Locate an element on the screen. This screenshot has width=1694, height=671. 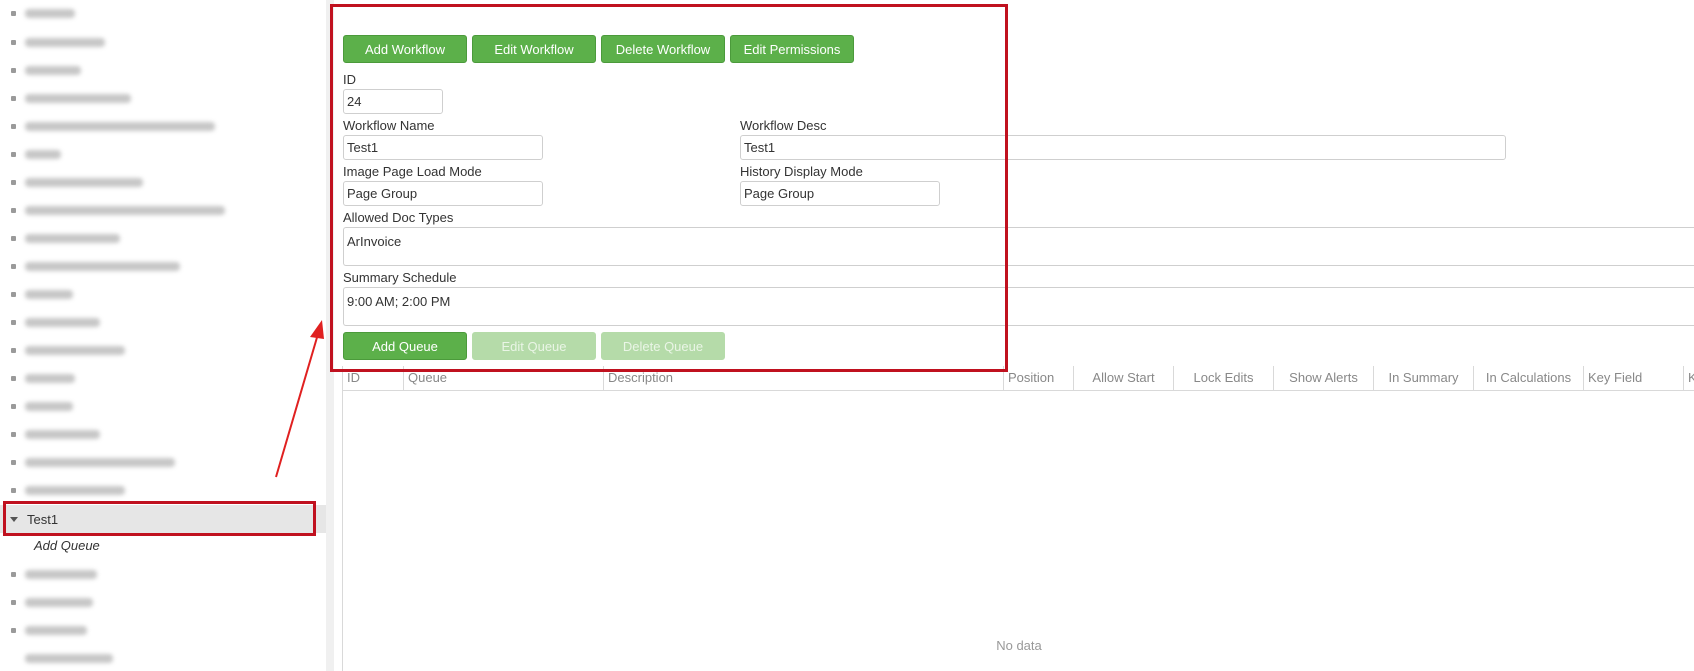
column-header-allow-start: Allow Start is located at coordinates (1124, 378).